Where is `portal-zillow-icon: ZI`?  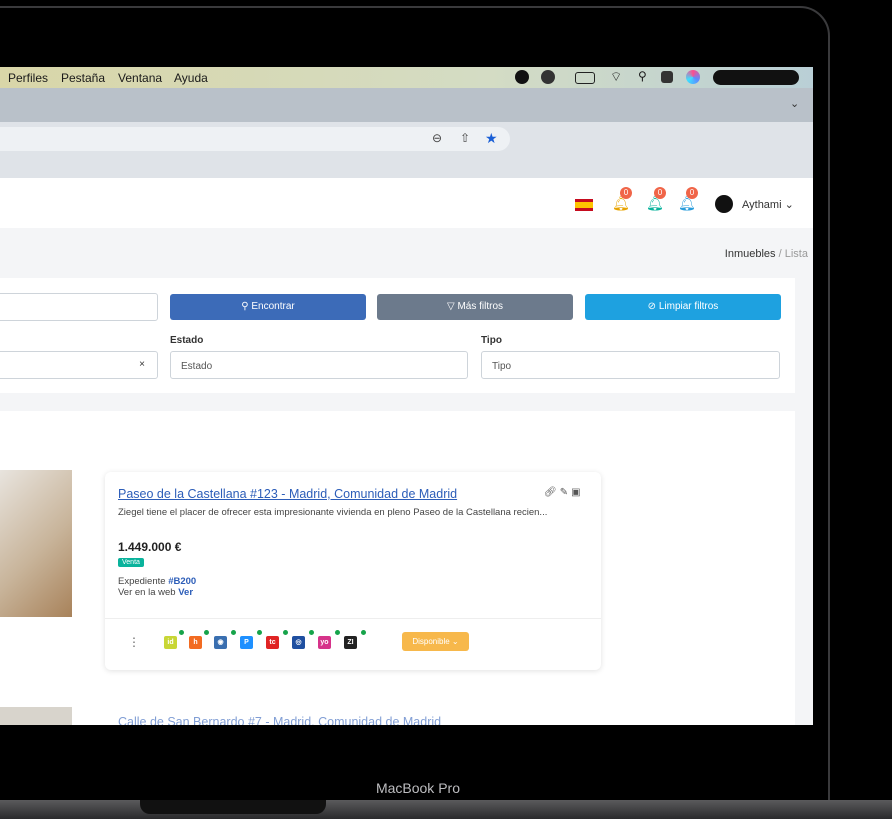 portal-zillow-icon: ZI is located at coordinates (350, 642).